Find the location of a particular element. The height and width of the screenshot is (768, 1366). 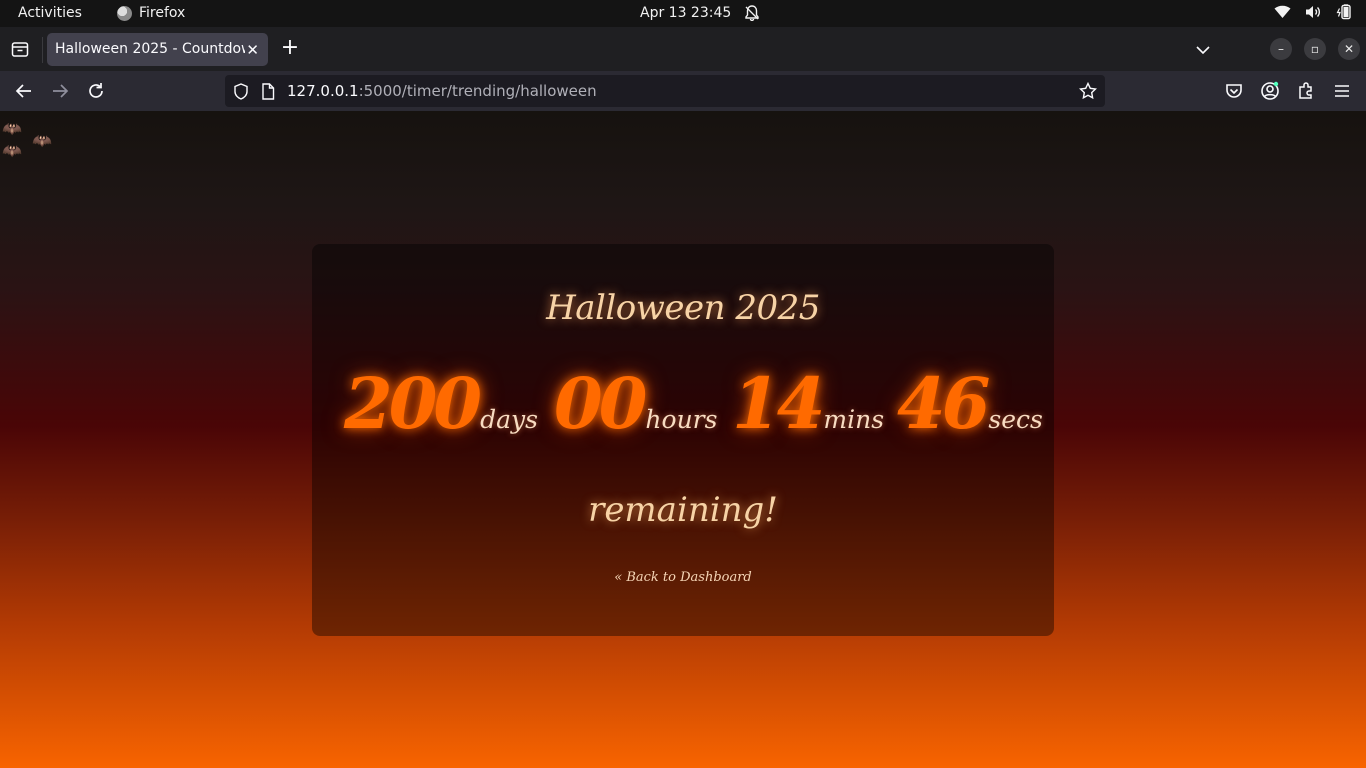

days-value: 200 is located at coordinates (413, 403).